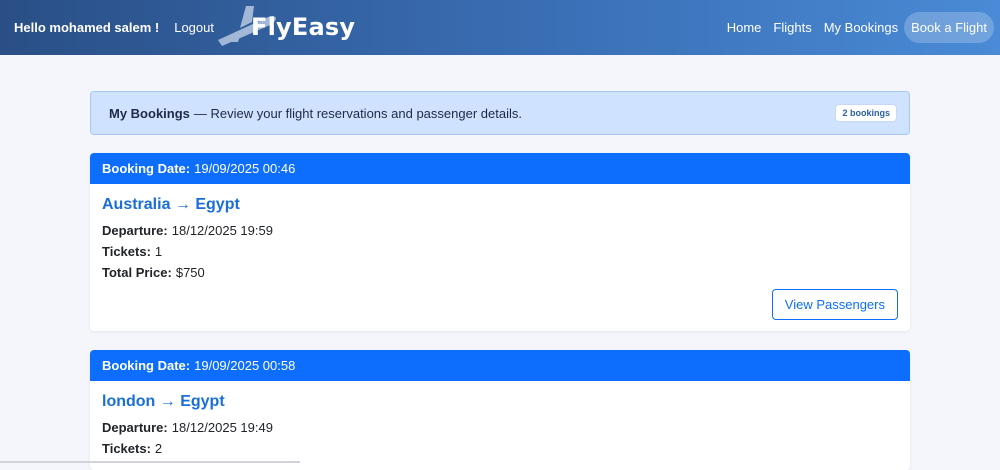 The width and height of the screenshot is (1000, 470). Describe the element at coordinates (500, 205) in the screenshot. I see `booking-route: Australia → Egypt` at that location.